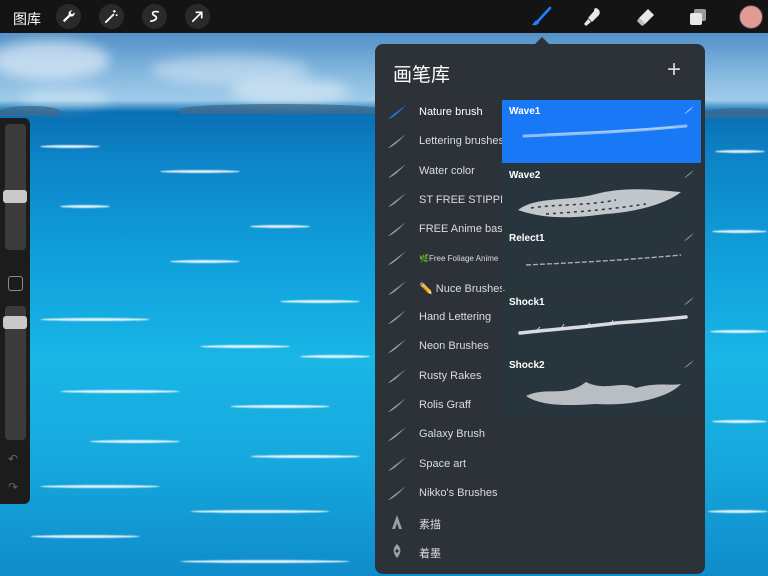  What do you see at coordinates (450, 375) in the screenshot?
I see `brush-set-label: Rusty Rakes` at bounding box center [450, 375].